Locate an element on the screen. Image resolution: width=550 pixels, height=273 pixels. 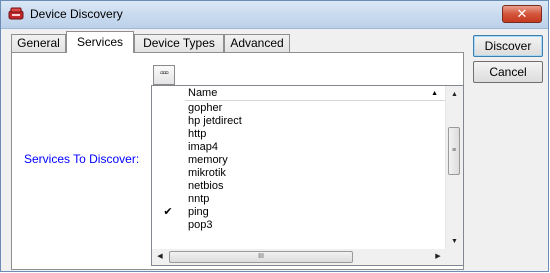
list-item: imap4 is located at coordinates (300, 147).